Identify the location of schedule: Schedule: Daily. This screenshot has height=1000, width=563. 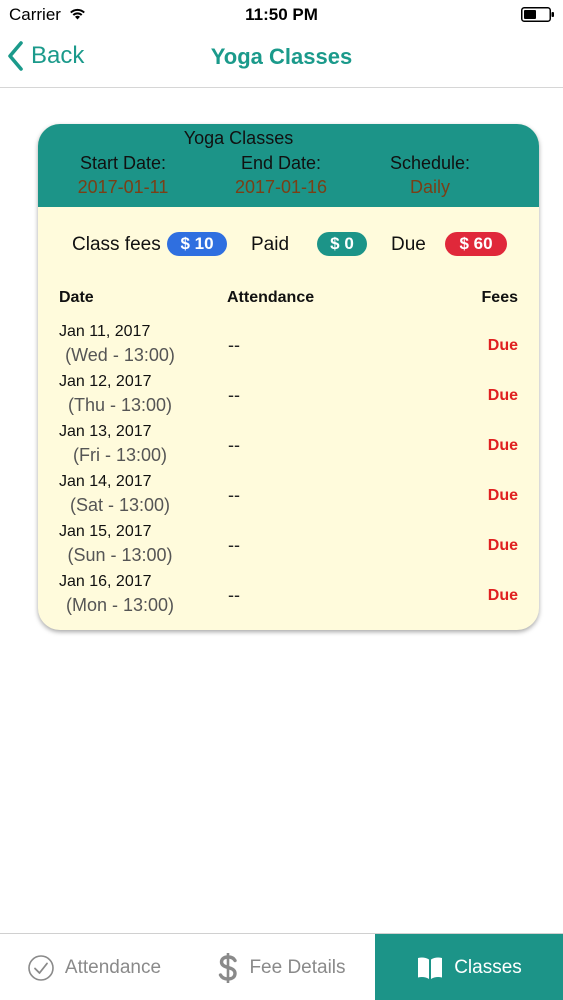
(430, 175).